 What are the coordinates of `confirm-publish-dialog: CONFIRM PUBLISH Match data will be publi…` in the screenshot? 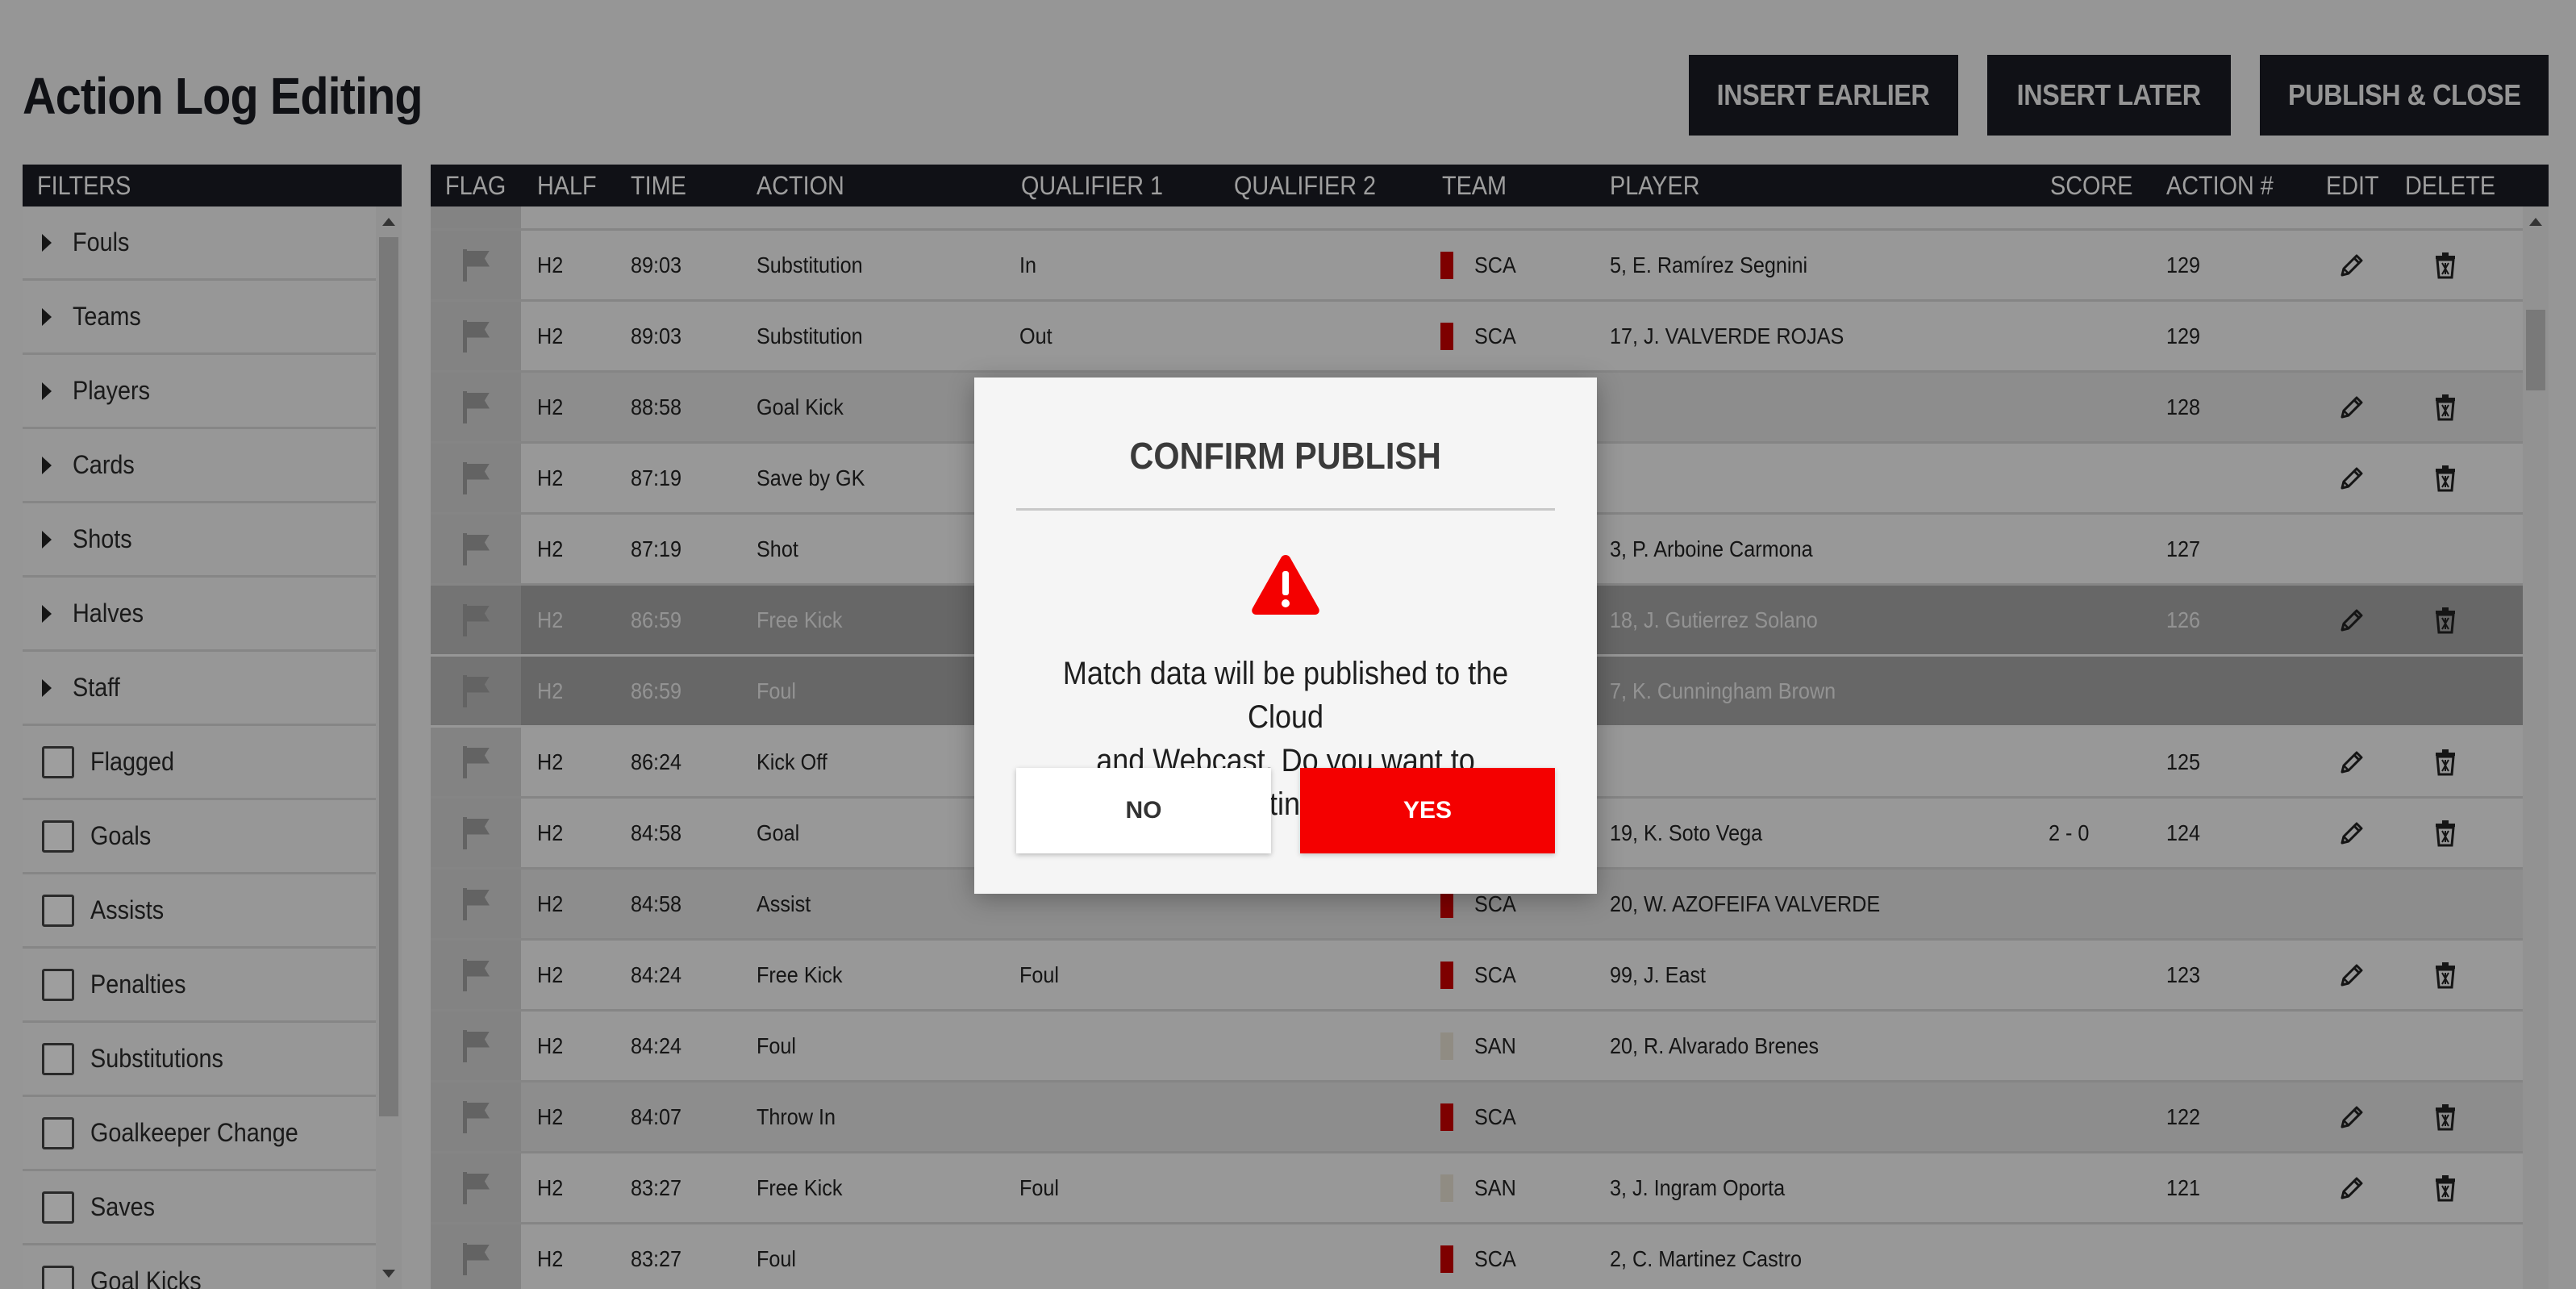 It's located at (1285, 636).